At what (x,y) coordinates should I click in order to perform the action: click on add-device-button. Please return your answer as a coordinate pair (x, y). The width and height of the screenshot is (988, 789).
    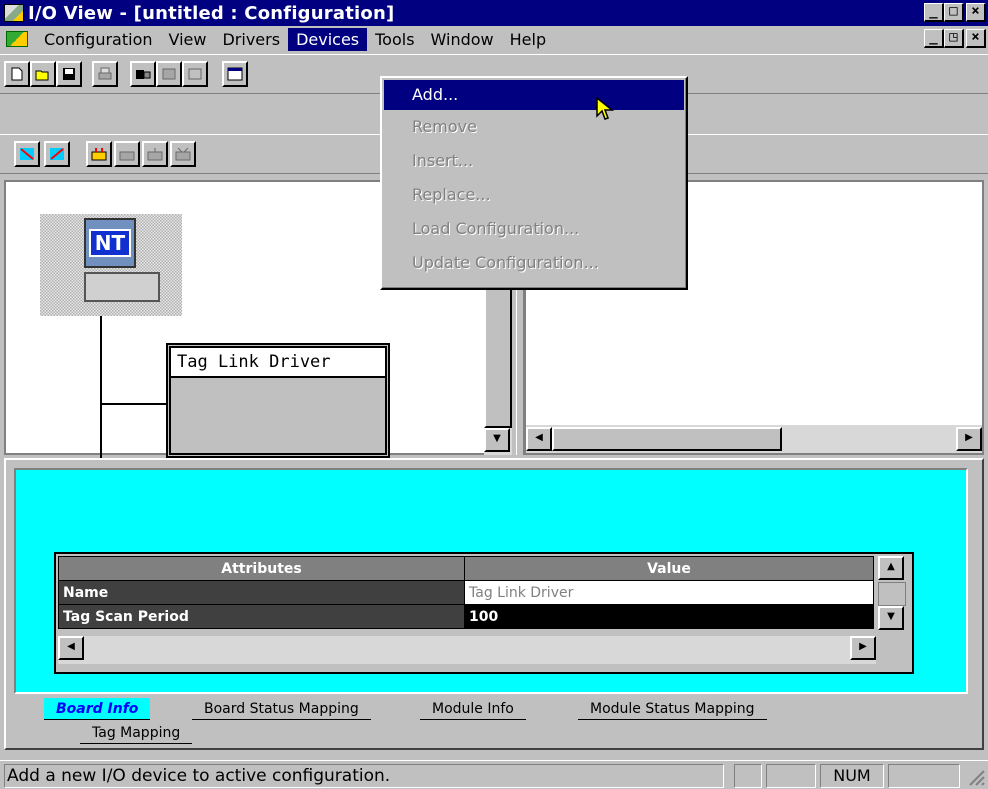
    Looking at the image, I should click on (99, 154).